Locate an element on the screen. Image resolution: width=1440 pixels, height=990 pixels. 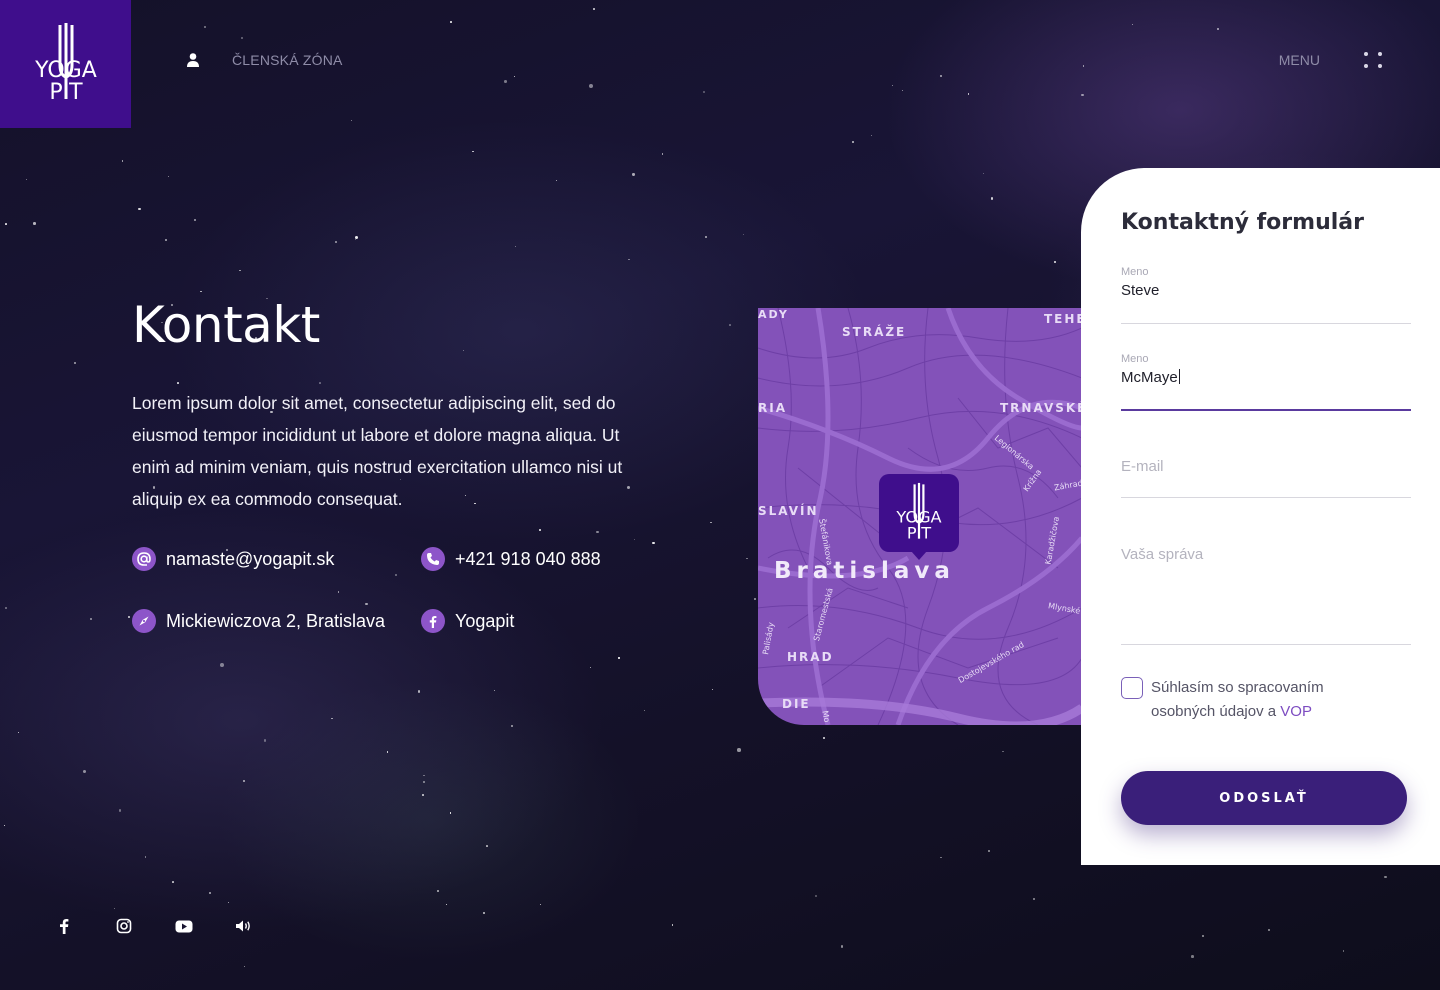
consent-checkbox is located at coordinates (1132, 688).